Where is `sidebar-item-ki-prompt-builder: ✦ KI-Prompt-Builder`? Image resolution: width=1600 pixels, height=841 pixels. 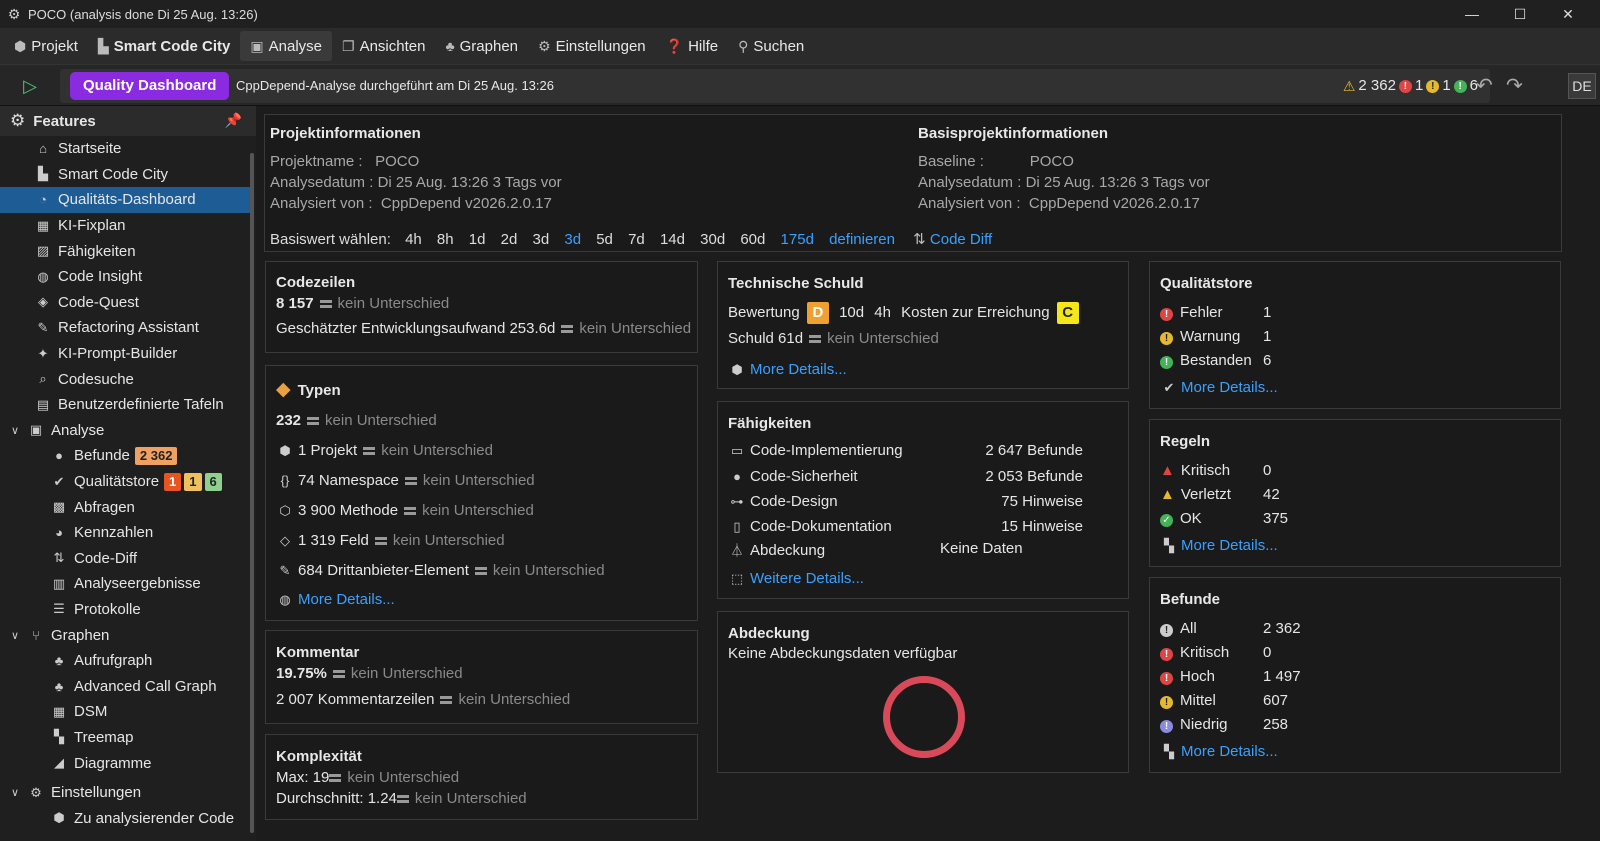
sidebar-item-ki-prompt-builder: ✦ KI-Prompt-Builder is located at coordinates (125, 354).